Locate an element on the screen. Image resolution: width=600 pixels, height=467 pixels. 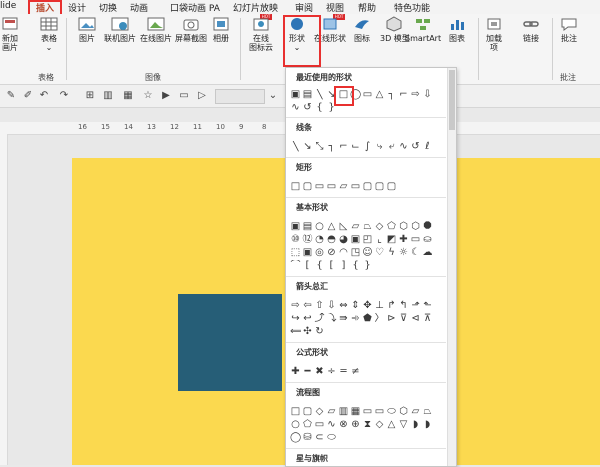
snip-2-rect-icon: ▭ is located at coordinates (331, 186).